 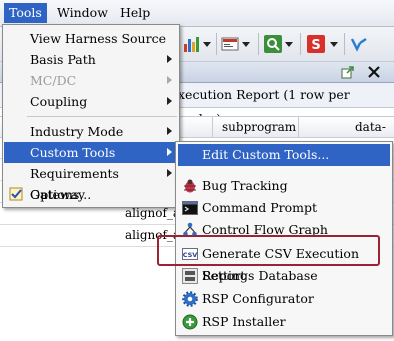 I want to click on menu-item-command-prompt: Command Prompt, so click(x=284, y=208).